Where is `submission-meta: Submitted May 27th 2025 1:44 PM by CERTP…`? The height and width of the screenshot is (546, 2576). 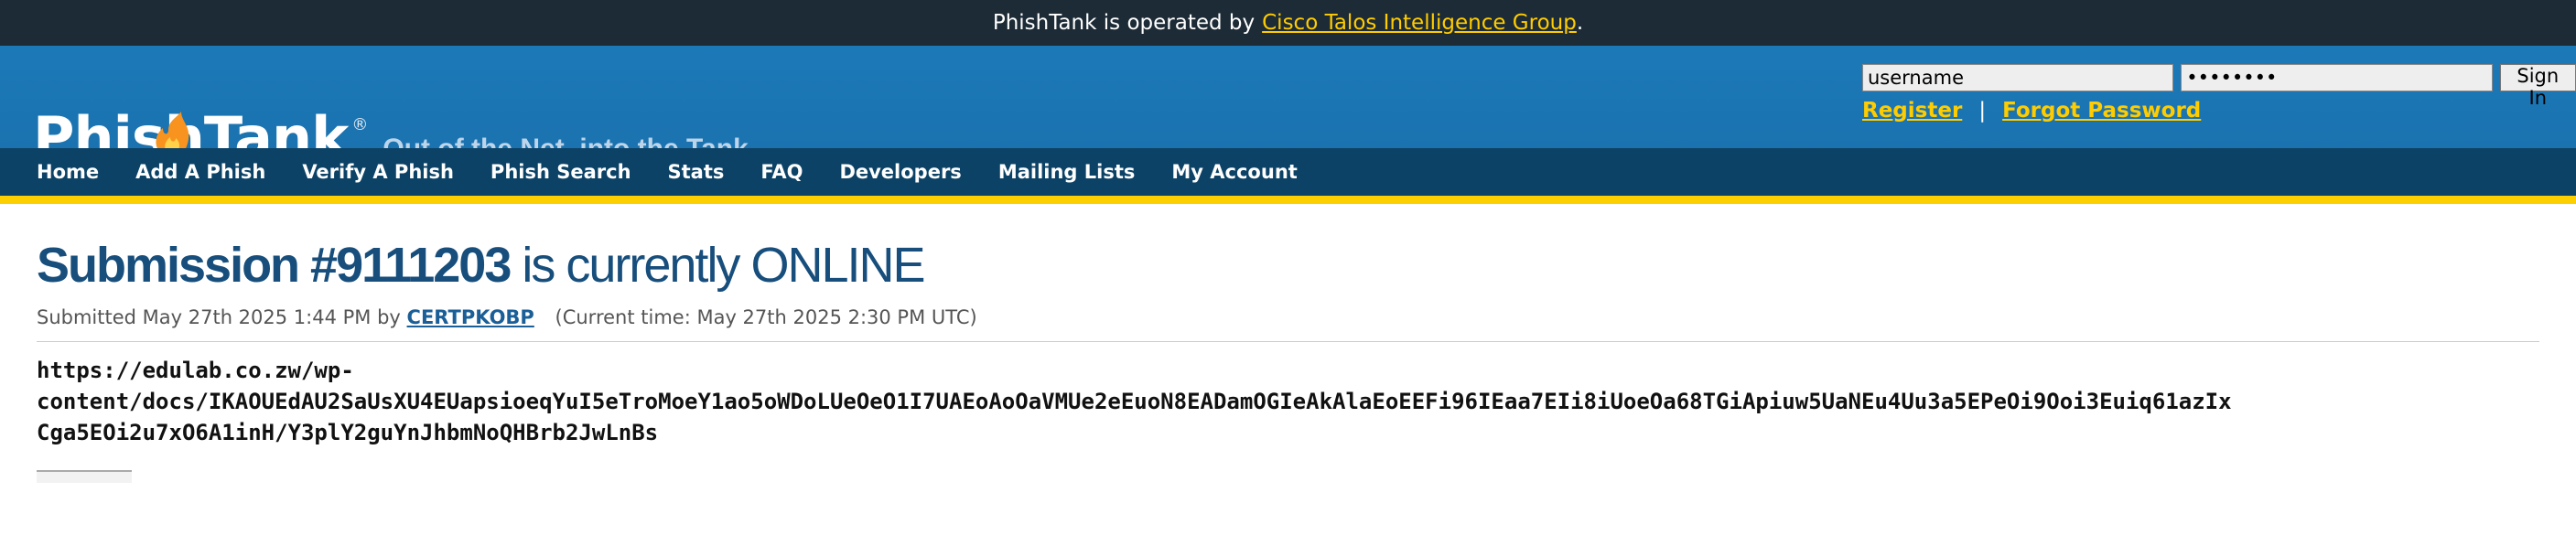
submission-meta: Submitted May 27th 2025 1:44 PM by CERTP… is located at coordinates (1288, 317).